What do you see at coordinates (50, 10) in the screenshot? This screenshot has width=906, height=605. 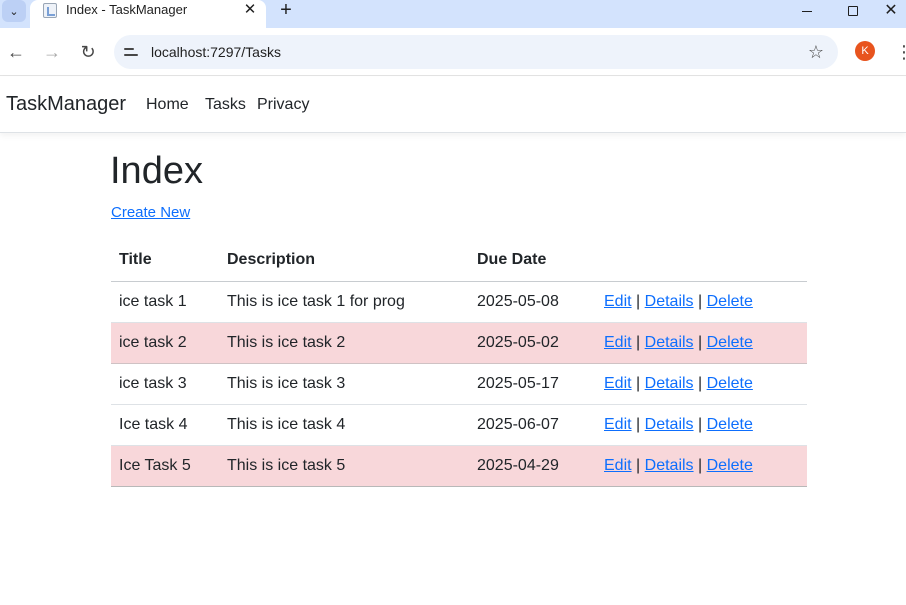 I see `page-favicon-icon` at bounding box center [50, 10].